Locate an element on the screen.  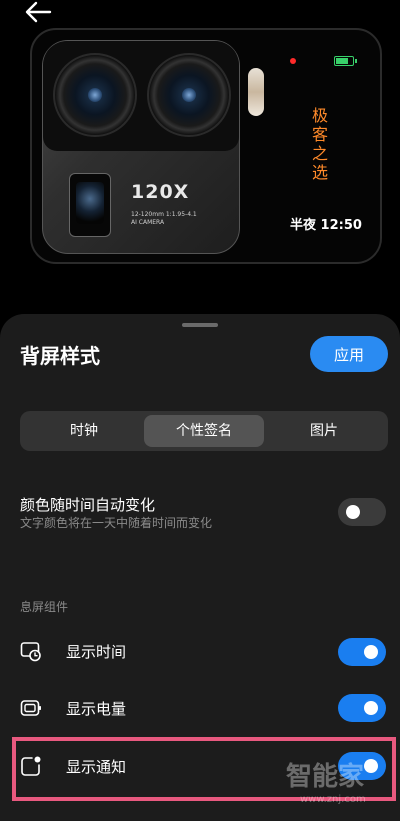
widget-label-battery: 显示电量 is located at coordinates (96, 709).